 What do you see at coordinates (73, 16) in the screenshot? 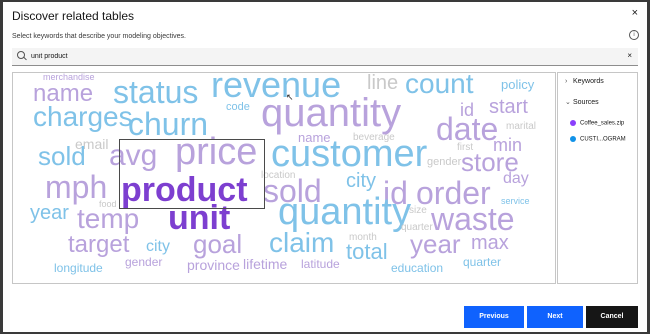
I see `dialog-title: Discover related tables` at bounding box center [73, 16].